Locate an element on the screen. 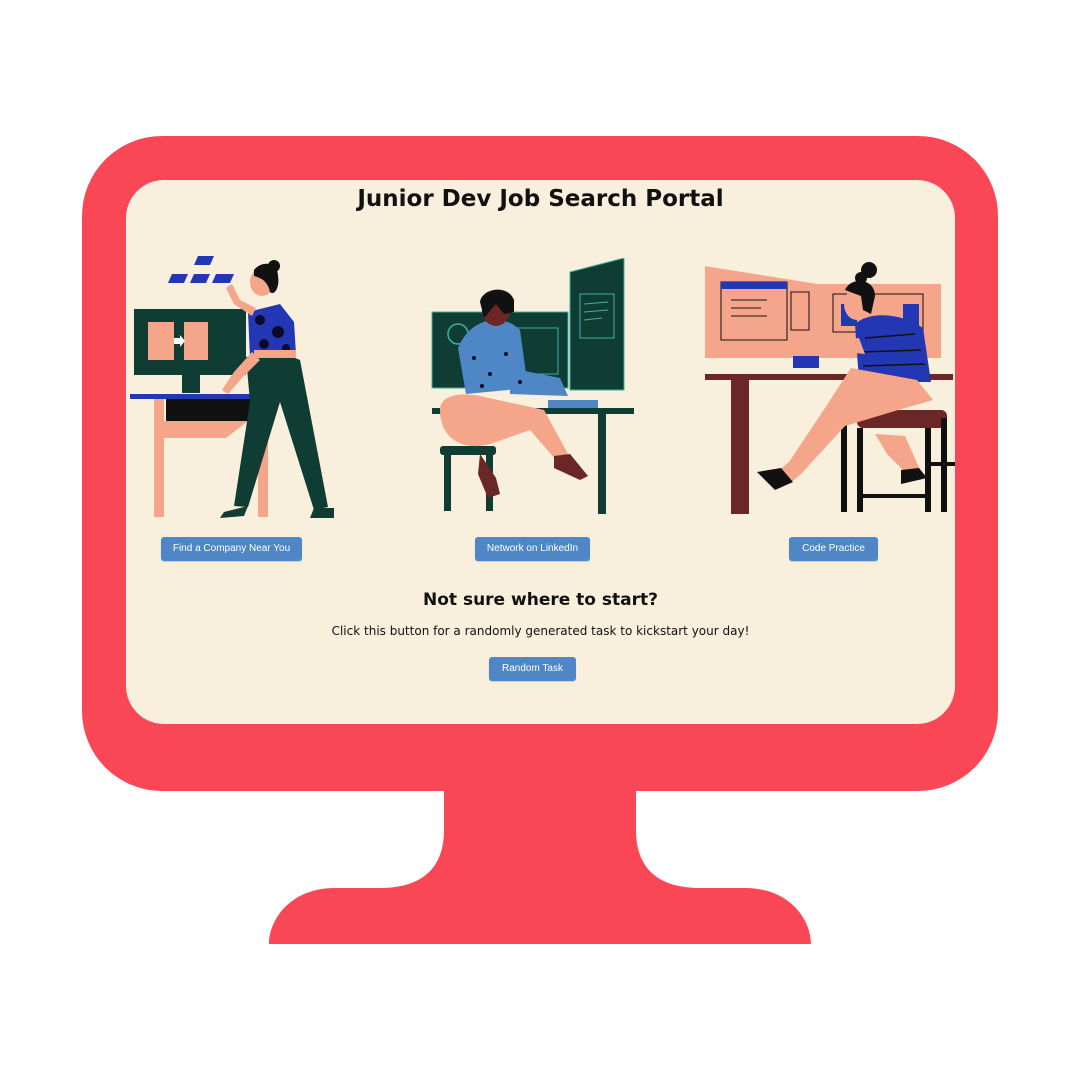 This screenshot has height=1080, width=1080. monitor-stand is located at coordinates (540, 864).